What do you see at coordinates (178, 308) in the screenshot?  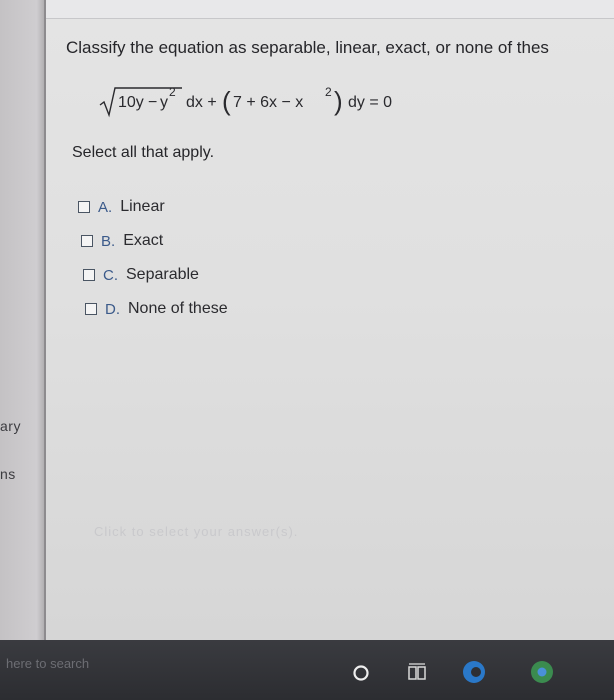 I see `option-d-text: None of these` at bounding box center [178, 308].